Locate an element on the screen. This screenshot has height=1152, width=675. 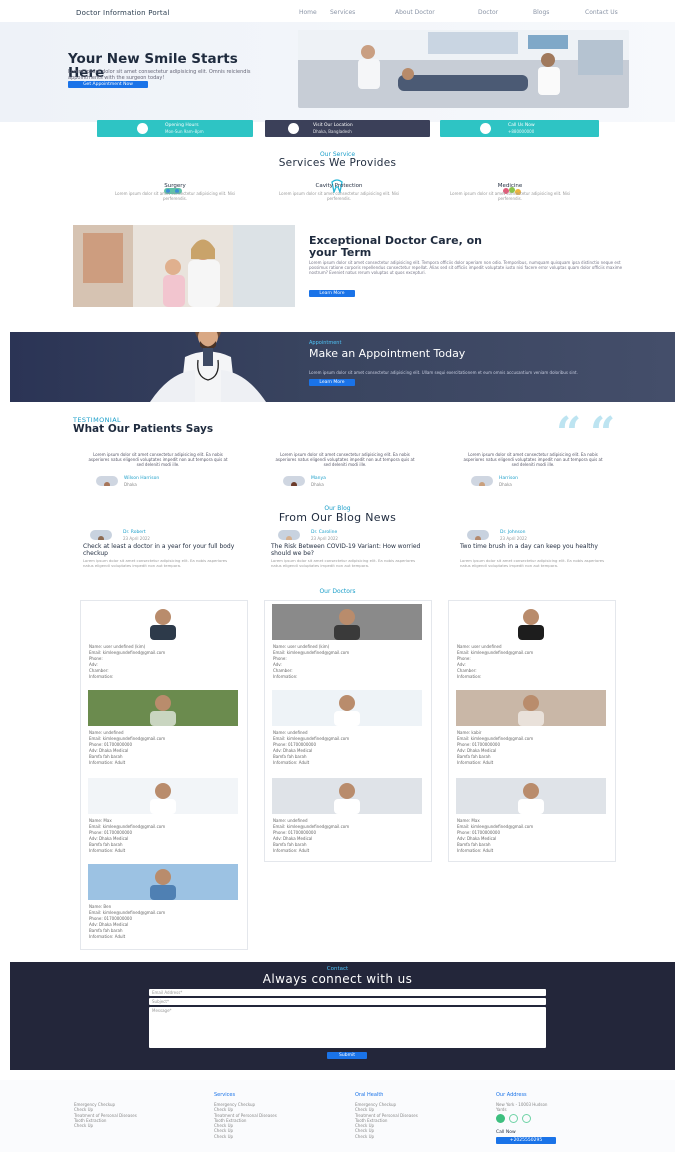
doctor-name: Name: Ben is located at coordinates (100, 906).